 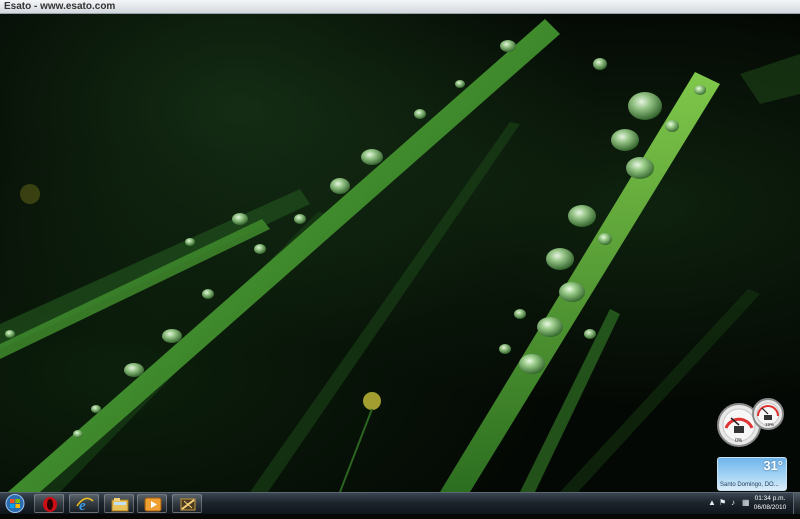 I want to click on taskbar-media-center, so click(x=187, y=503).